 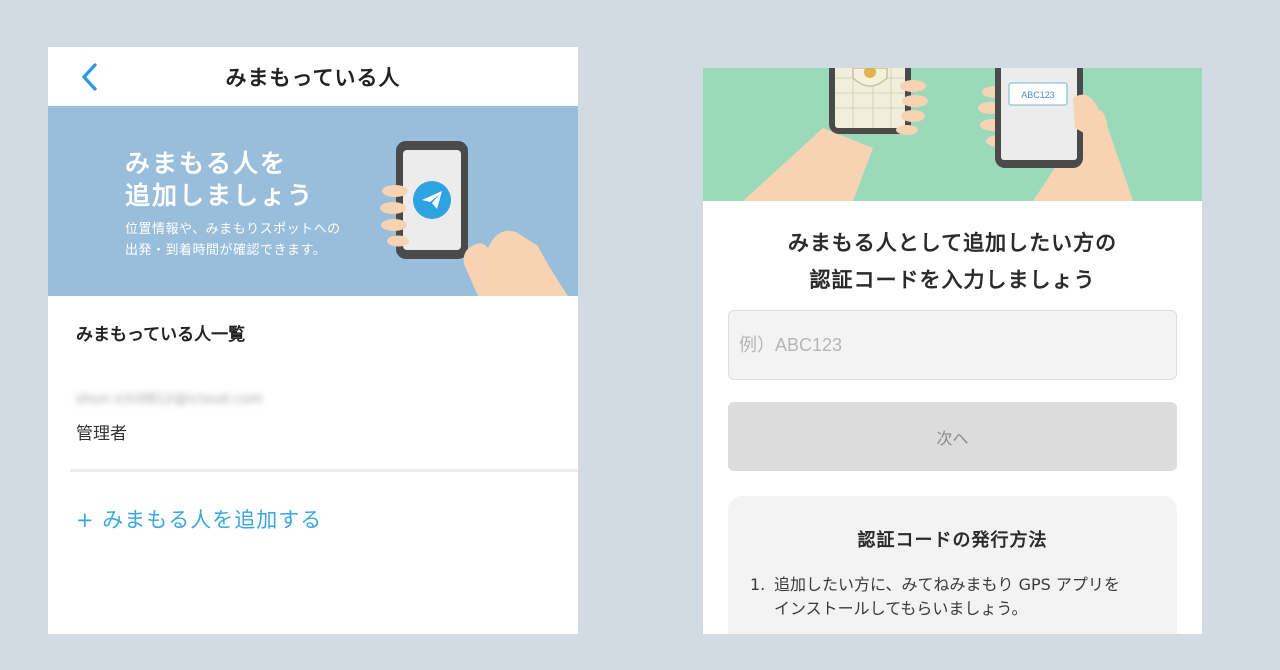 I want to click on page-title: みまもっている人, so click(x=313, y=78).